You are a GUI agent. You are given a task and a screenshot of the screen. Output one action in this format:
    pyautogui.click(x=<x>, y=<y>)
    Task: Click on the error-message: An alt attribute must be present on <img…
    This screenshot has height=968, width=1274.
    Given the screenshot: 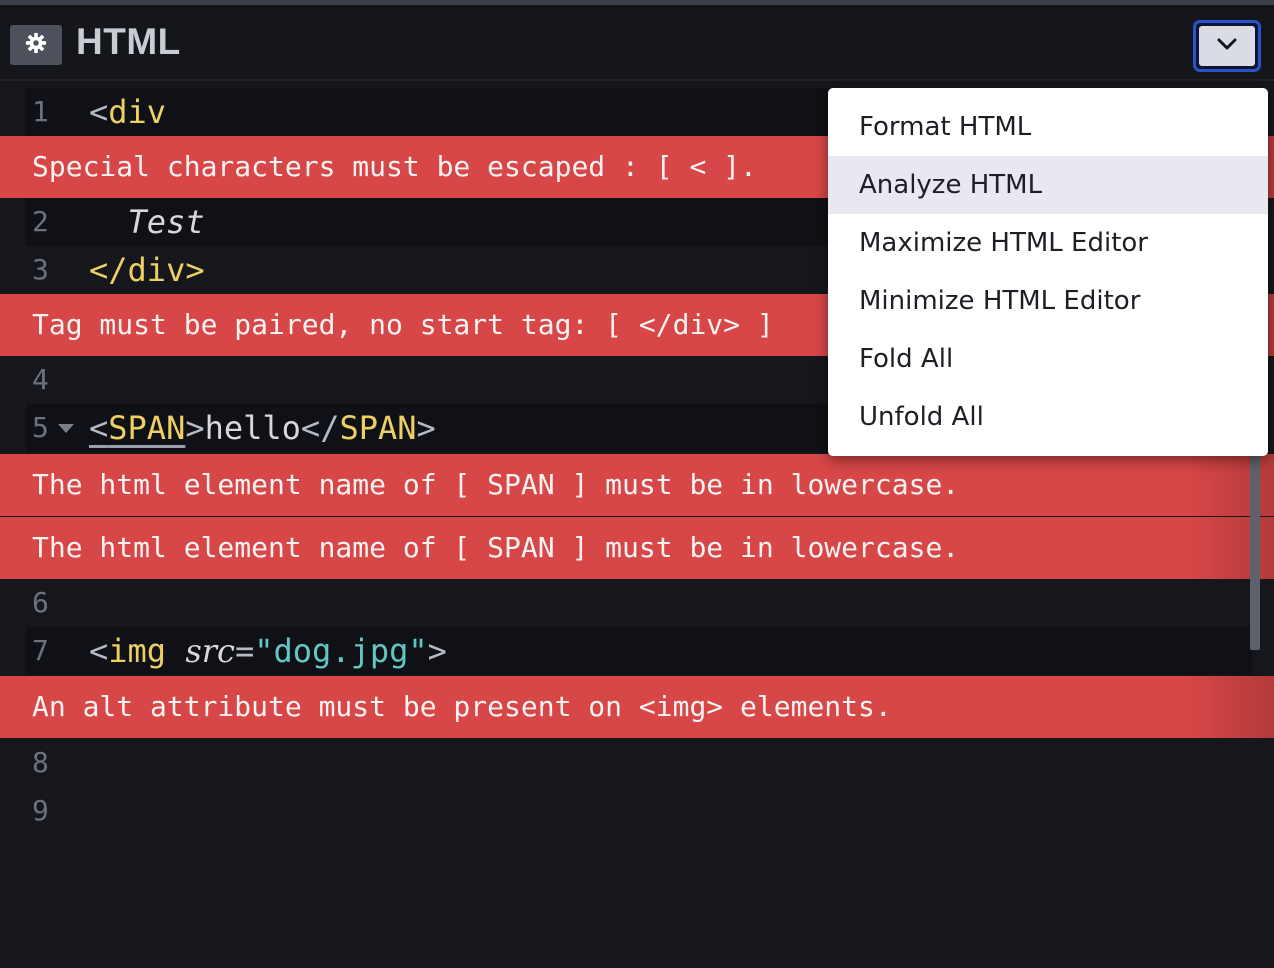 What is the action you would take?
    pyautogui.click(x=637, y=707)
    